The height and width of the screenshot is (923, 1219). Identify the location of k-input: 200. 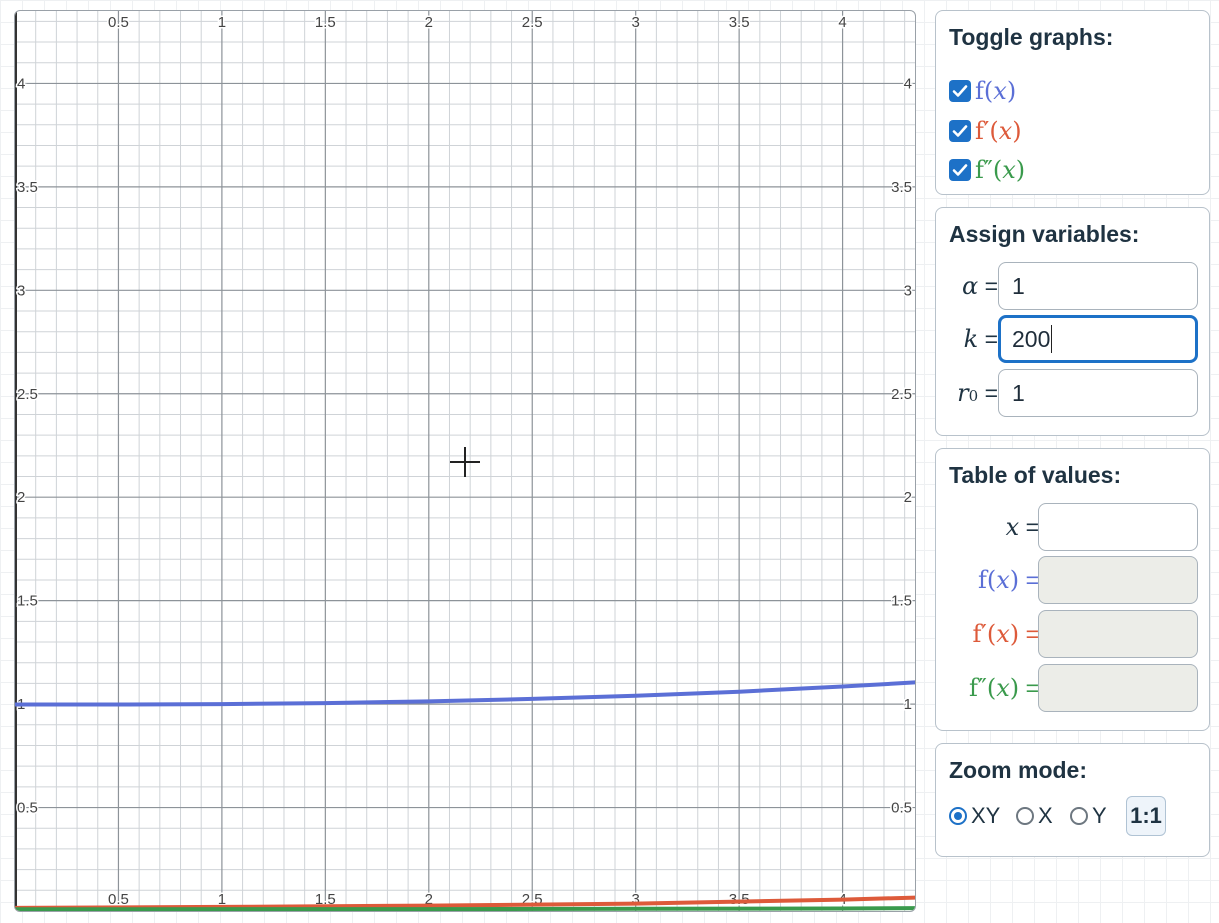
(1098, 339).